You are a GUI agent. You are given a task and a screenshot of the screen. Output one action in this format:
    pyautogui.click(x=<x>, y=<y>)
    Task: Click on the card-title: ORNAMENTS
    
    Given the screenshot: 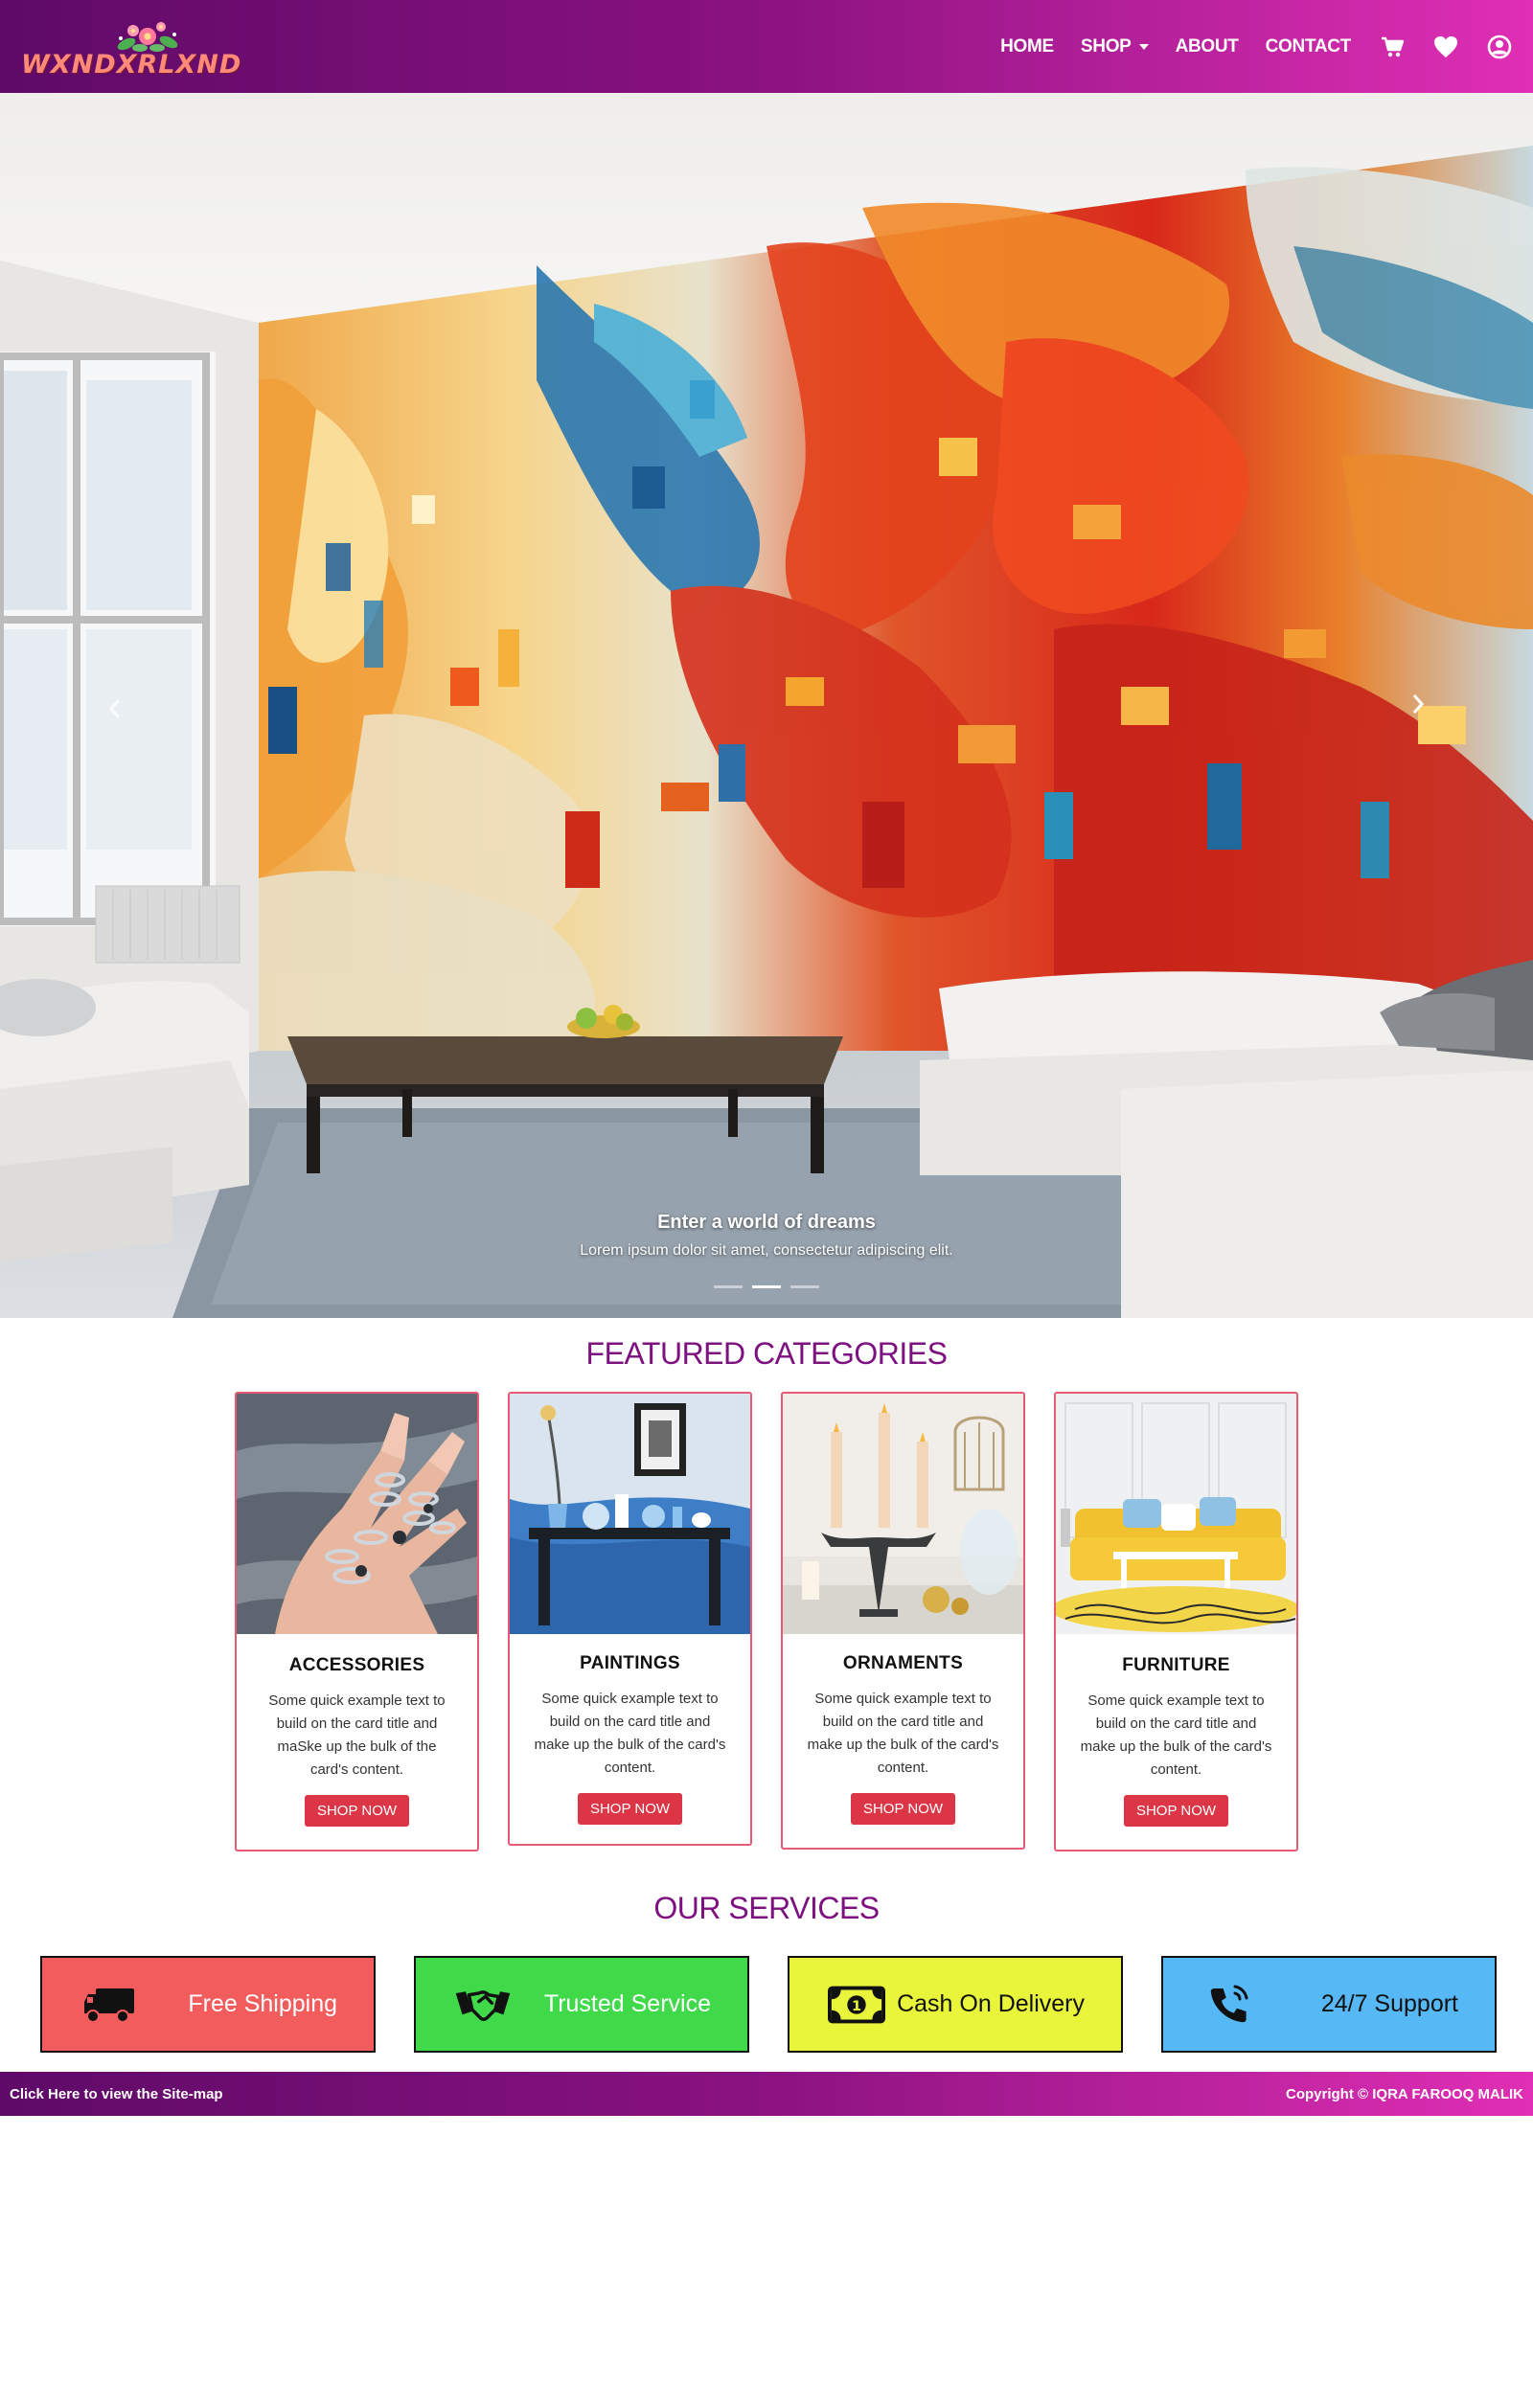 What is the action you would take?
    pyautogui.click(x=903, y=1663)
    